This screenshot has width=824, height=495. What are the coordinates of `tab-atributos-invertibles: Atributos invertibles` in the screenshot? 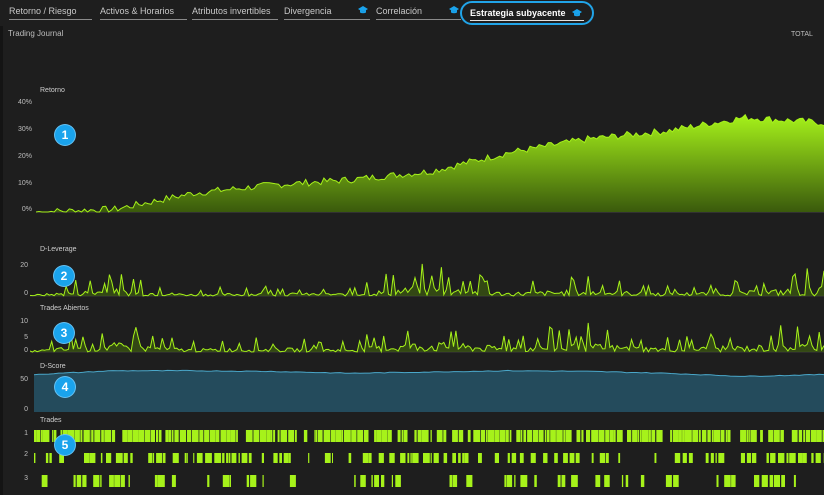 It's located at (235, 12).